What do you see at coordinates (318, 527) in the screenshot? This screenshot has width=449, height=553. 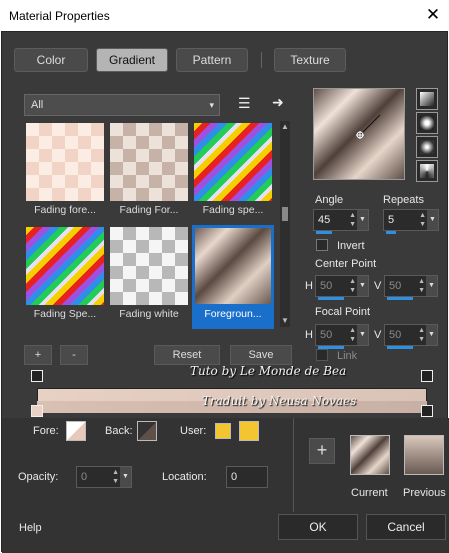 I see `ok-button: OK` at bounding box center [318, 527].